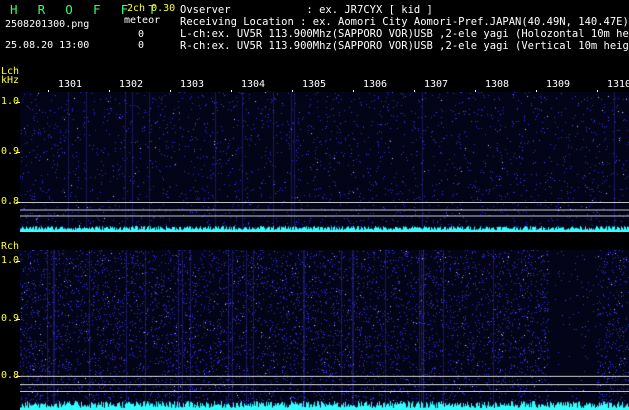 The image size is (629, 410). What do you see at coordinates (47, 45) in the screenshot?
I see `timestamp: 25.08.20 13:00` at bounding box center [47, 45].